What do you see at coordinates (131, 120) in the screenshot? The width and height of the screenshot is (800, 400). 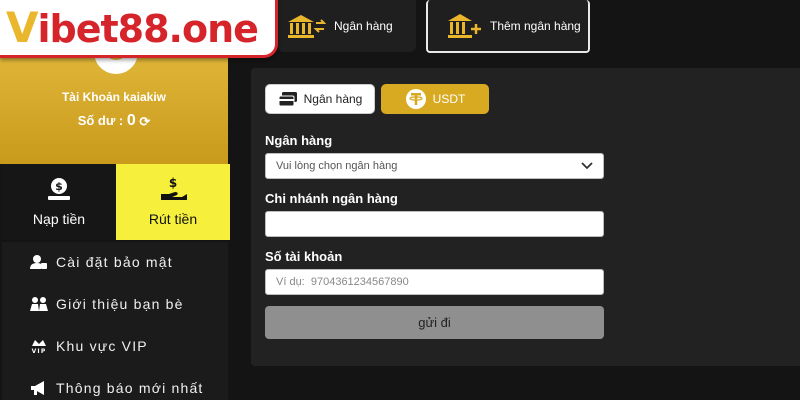 I see `balance-value: 0` at bounding box center [131, 120].